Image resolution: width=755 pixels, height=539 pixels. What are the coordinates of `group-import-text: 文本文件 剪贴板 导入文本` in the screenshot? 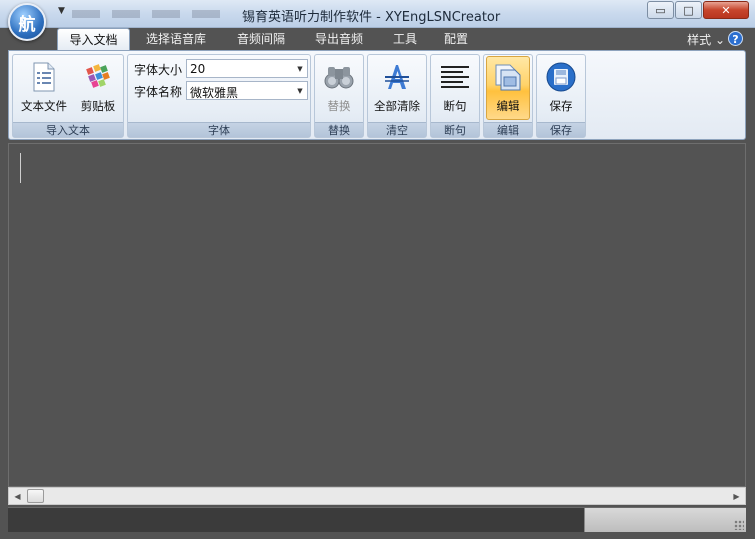 It's located at (68, 96).